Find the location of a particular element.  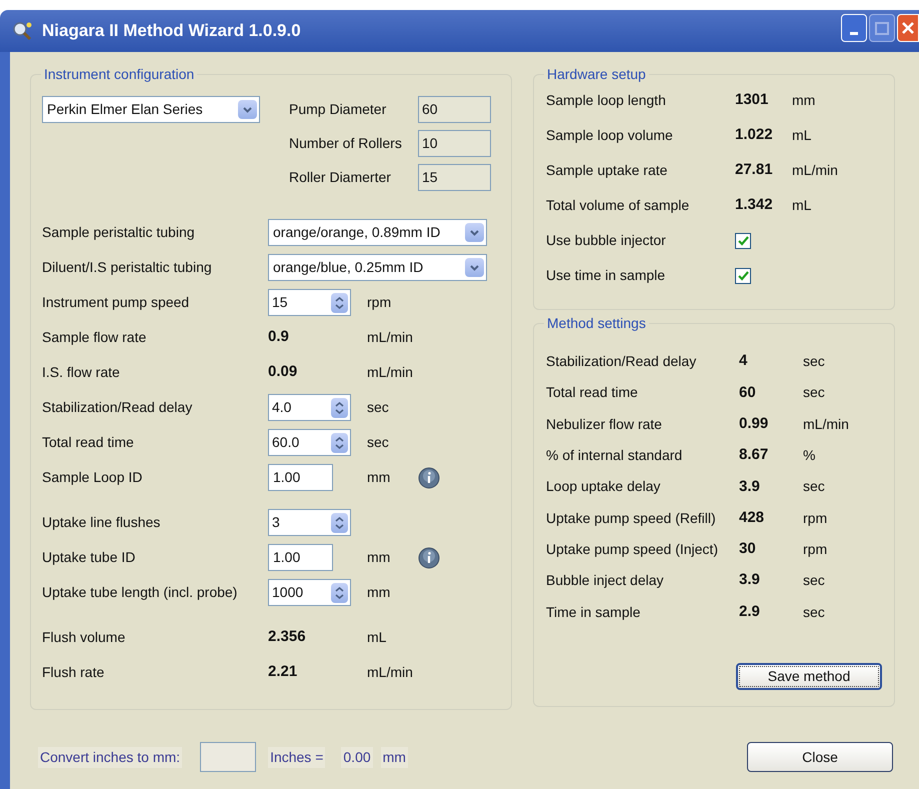

field-label: Sample loop length is located at coordinates (606, 100).